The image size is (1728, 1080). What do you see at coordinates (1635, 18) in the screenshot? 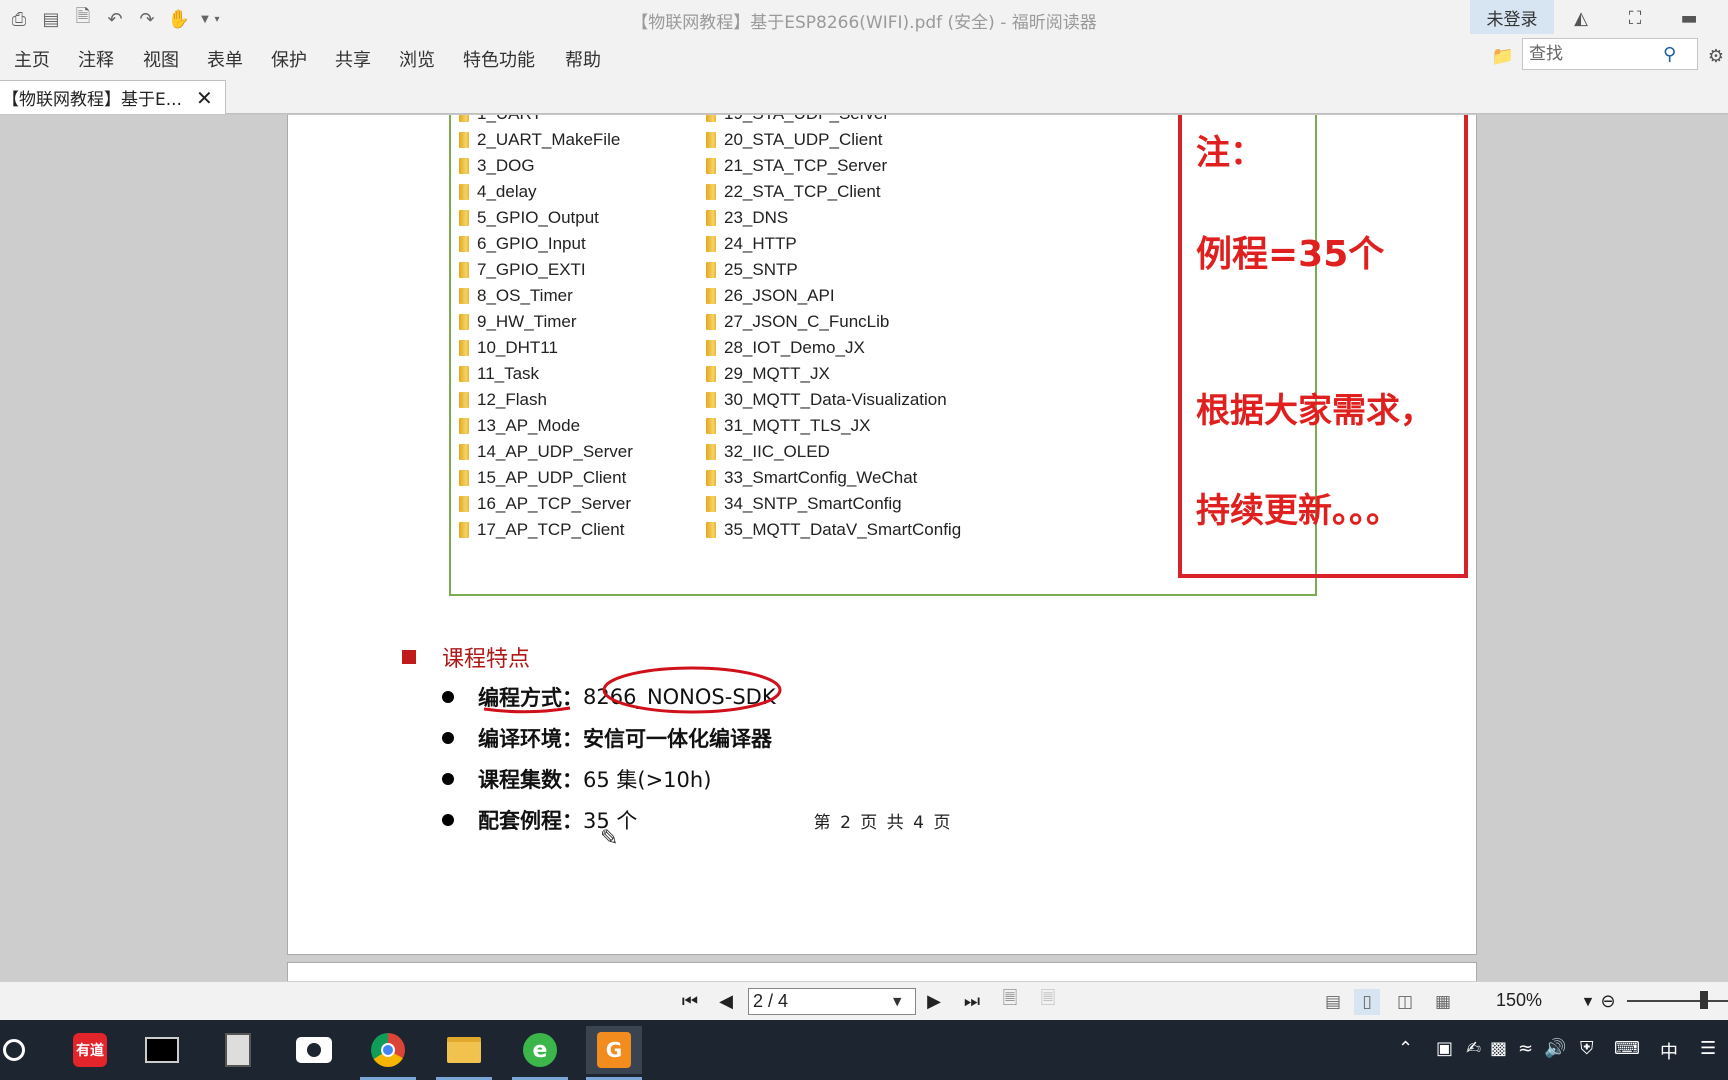
I see `fullscreen-icon: ⛶` at bounding box center [1635, 18].